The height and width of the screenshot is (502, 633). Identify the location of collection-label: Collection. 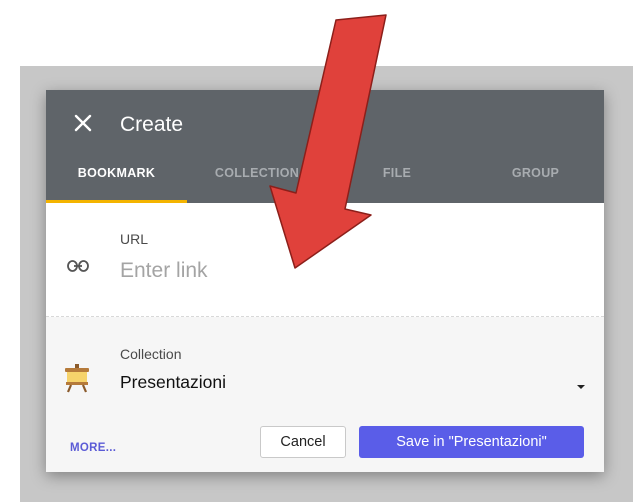
(151, 354).